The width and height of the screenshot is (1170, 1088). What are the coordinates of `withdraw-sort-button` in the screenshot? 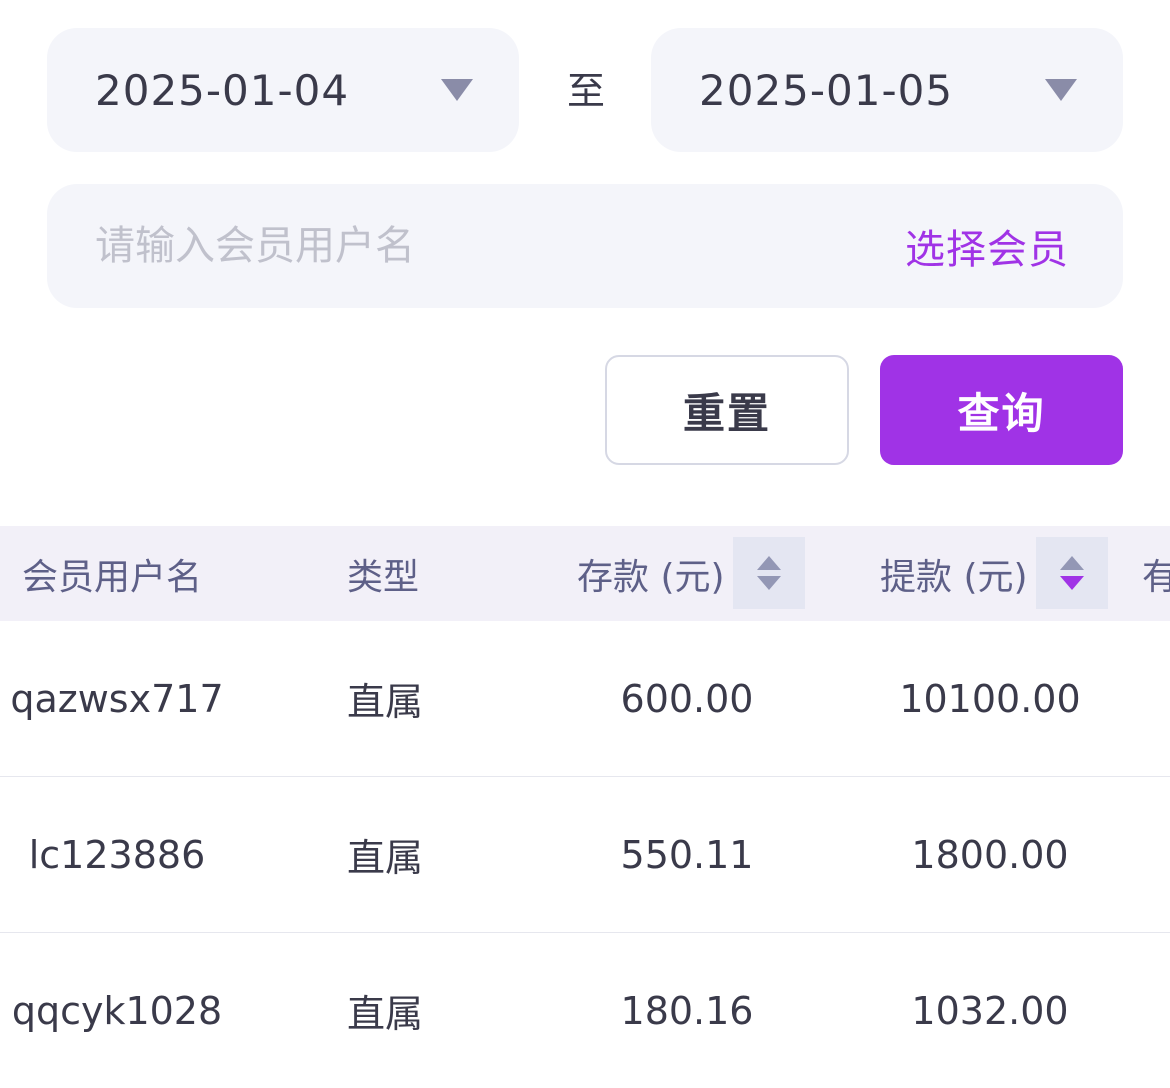 It's located at (1072, 573).